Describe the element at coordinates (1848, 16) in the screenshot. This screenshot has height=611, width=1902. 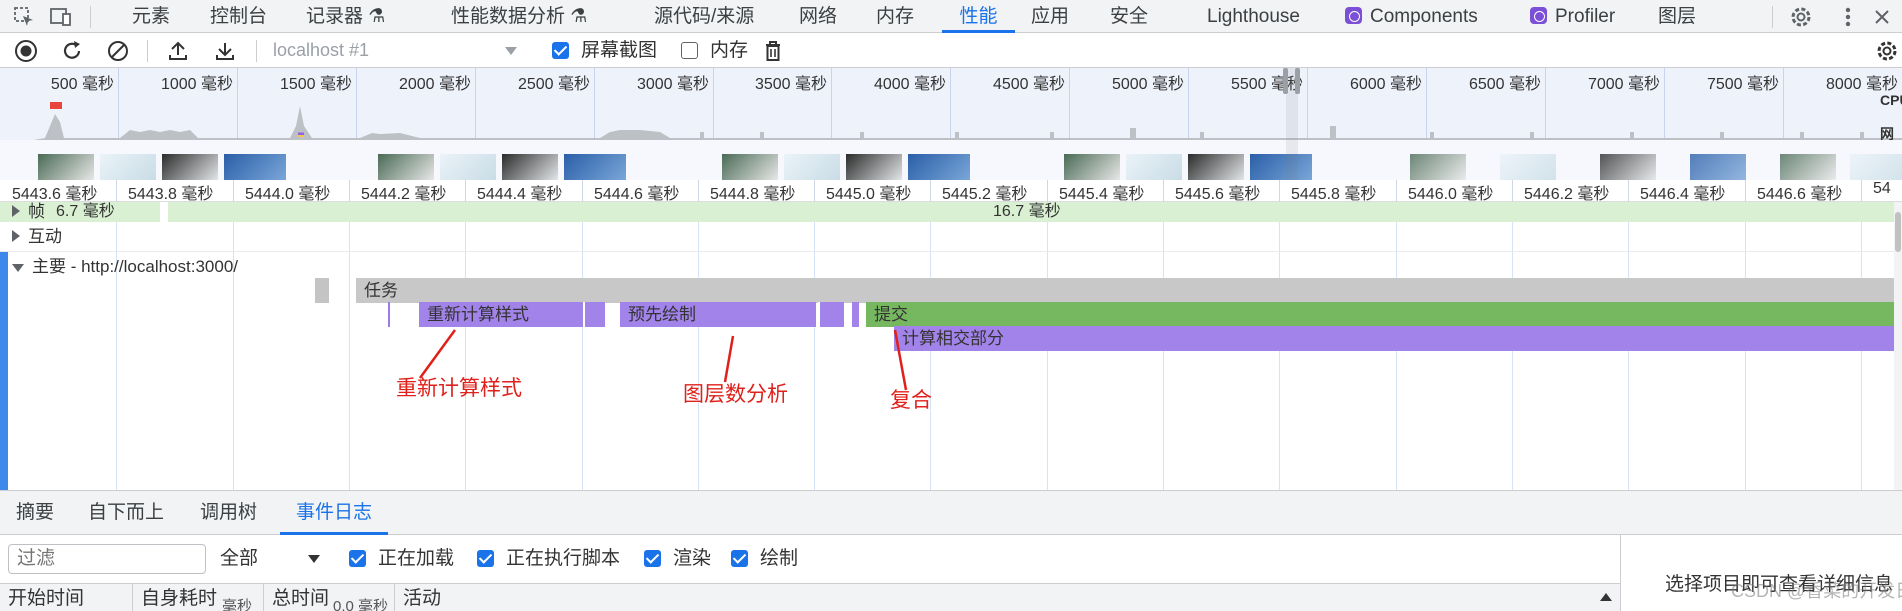
I see `more-options-icon` at that location.